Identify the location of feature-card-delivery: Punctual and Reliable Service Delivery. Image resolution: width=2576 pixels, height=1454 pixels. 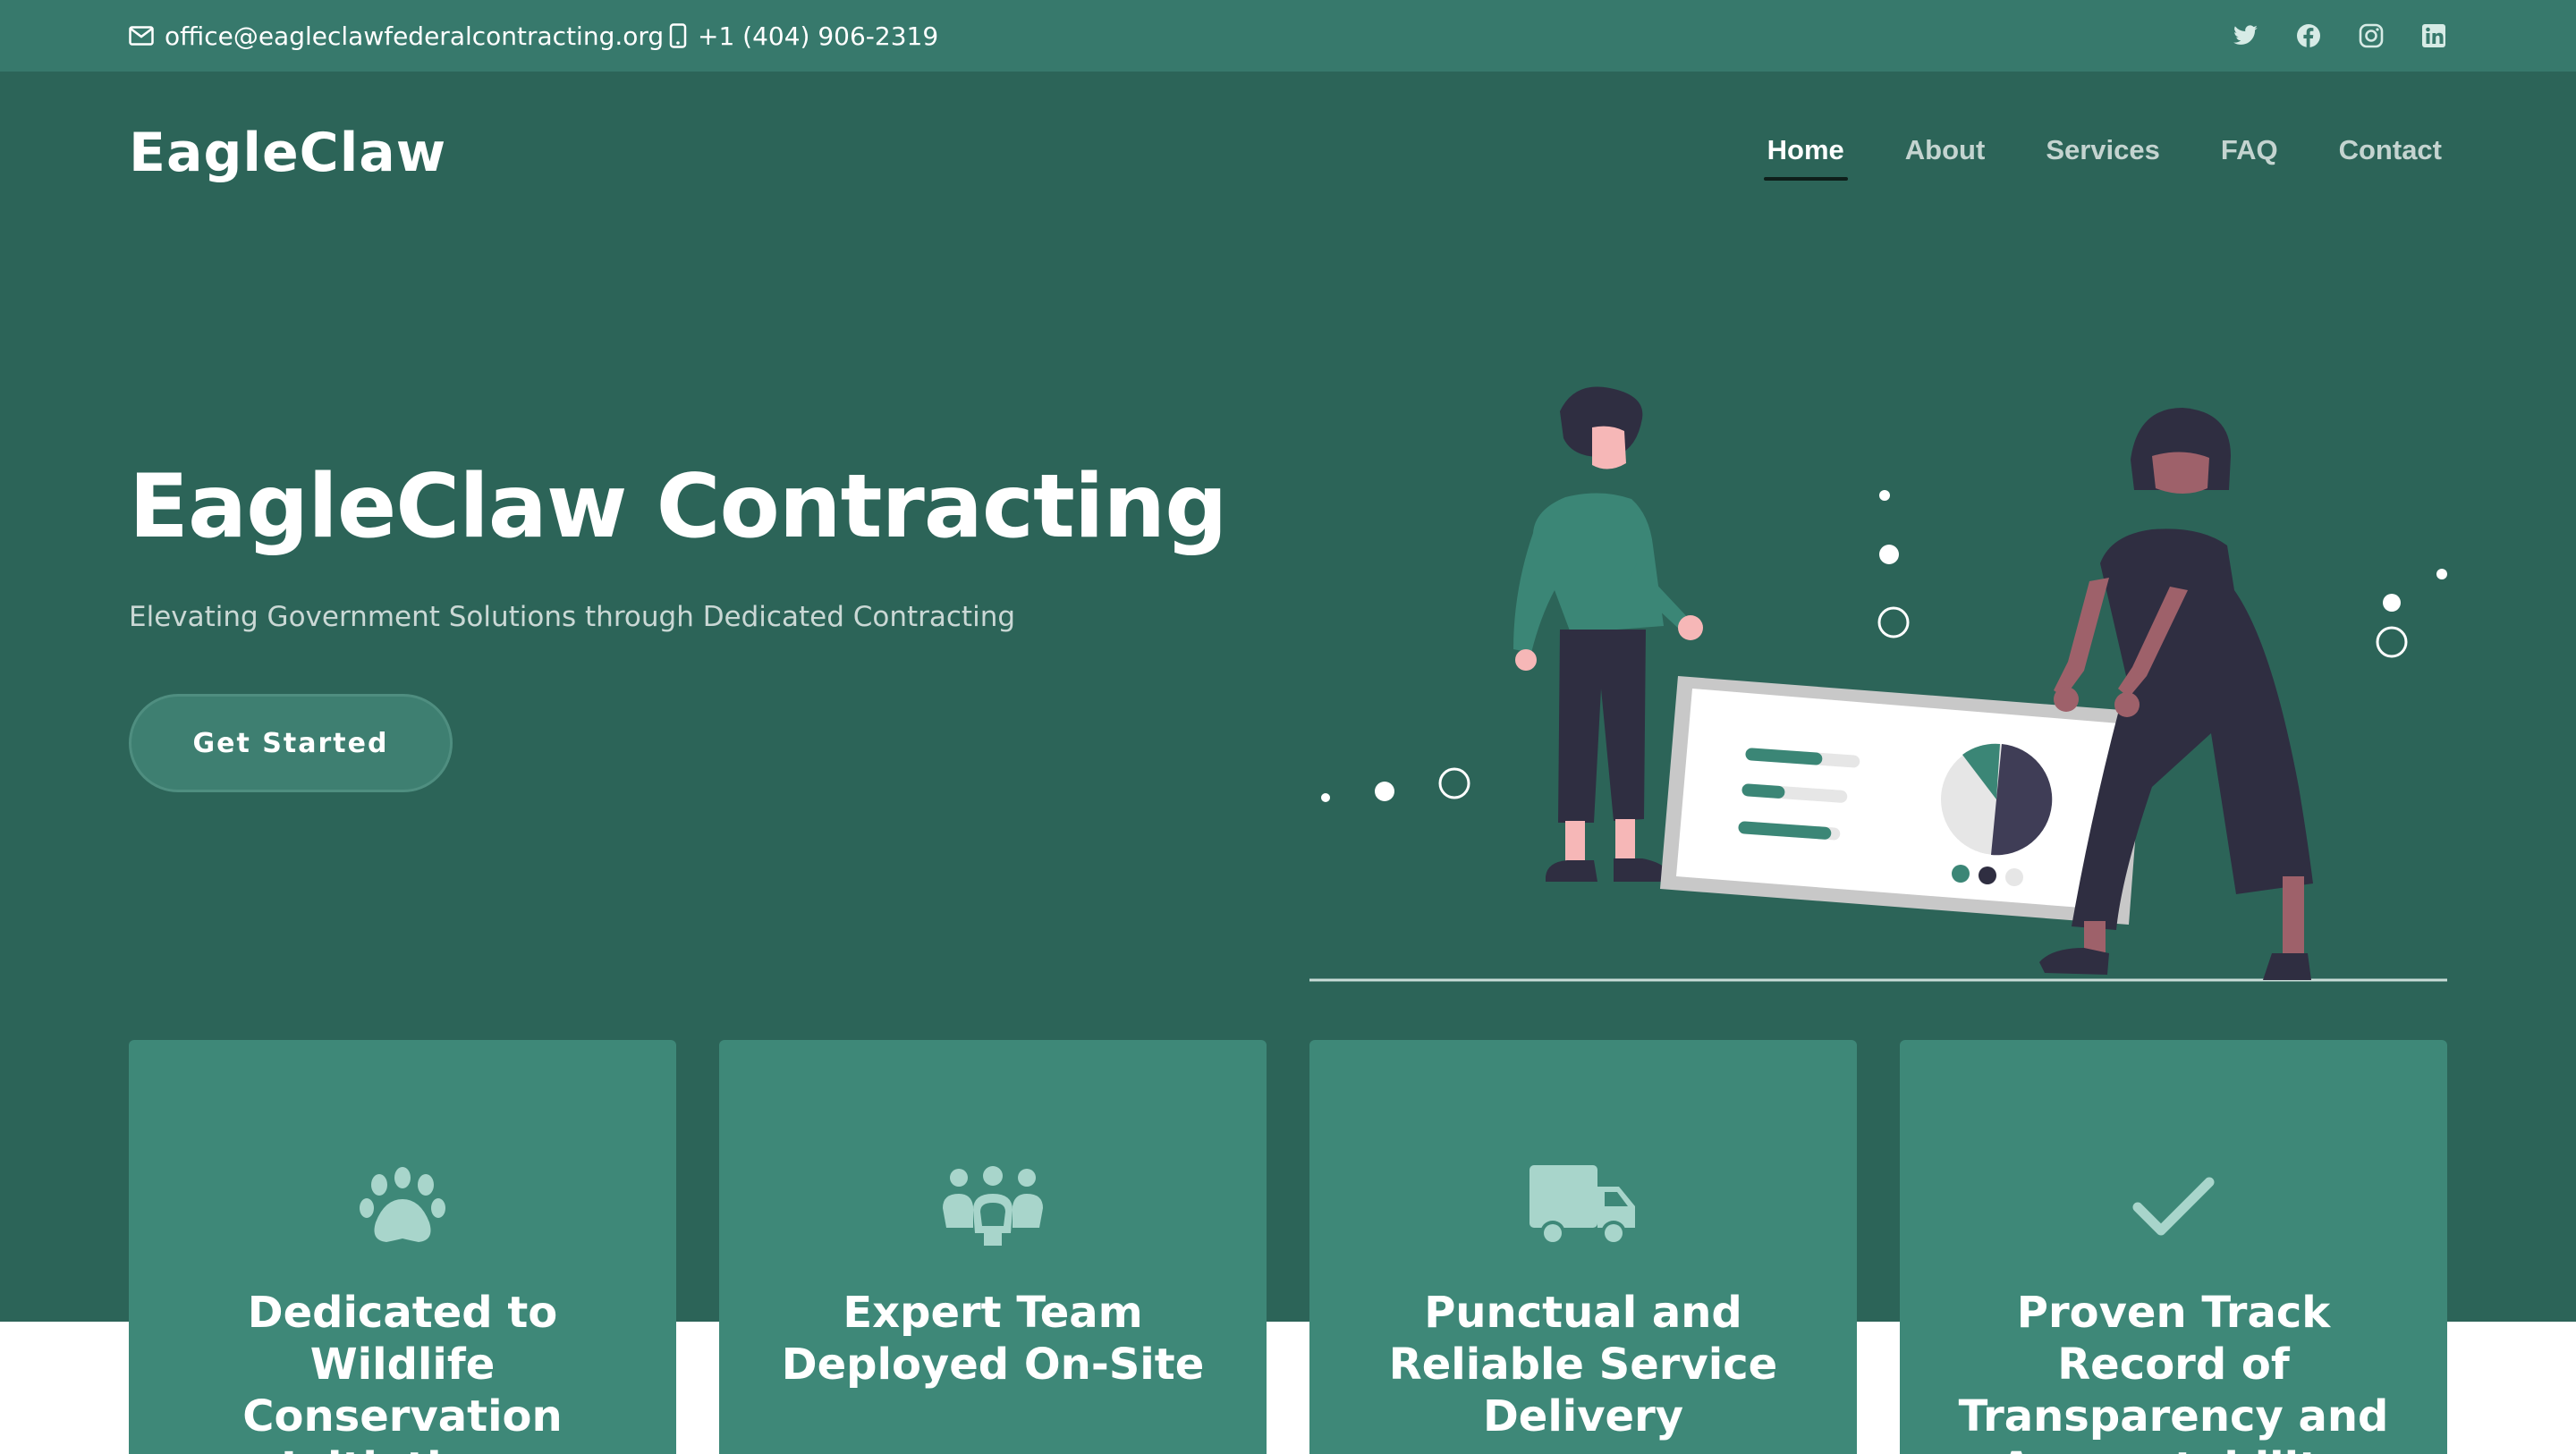
(1583, 1247).